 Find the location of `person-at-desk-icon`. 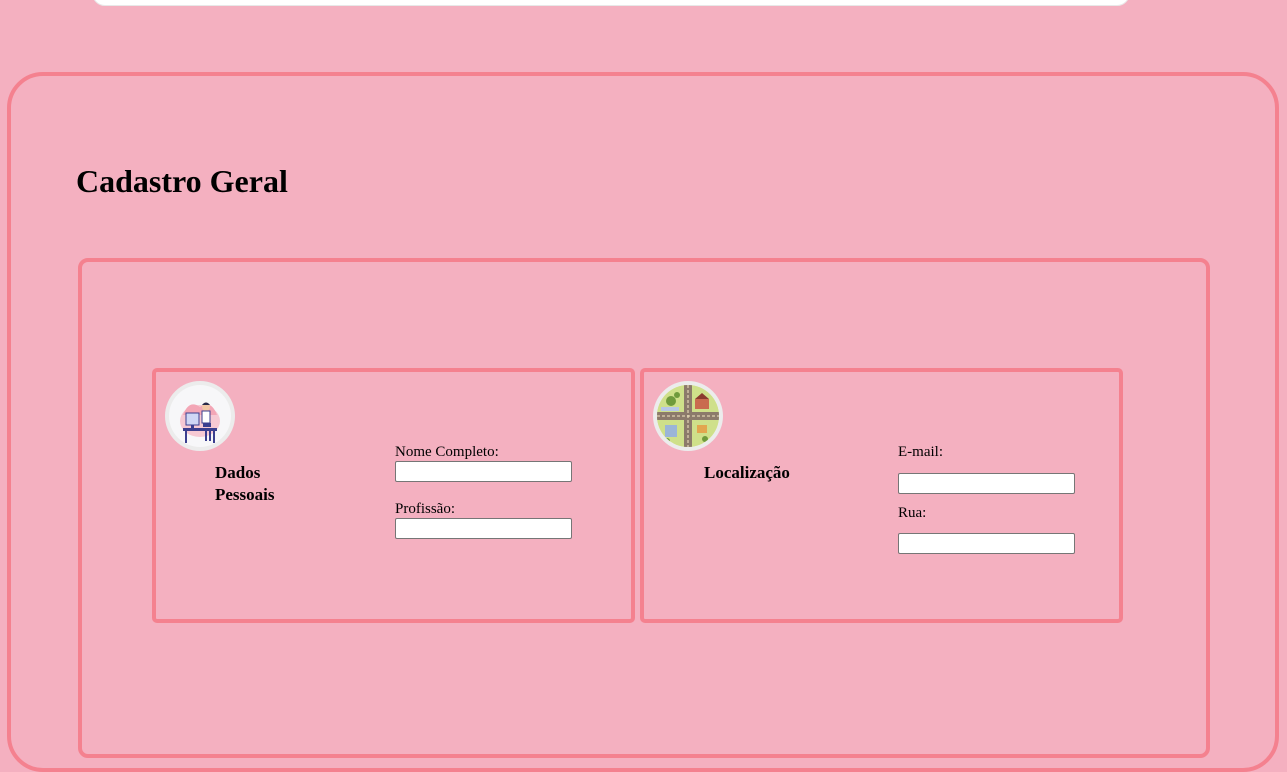

person-at-desk-icon is located at coordinates (200, 416).